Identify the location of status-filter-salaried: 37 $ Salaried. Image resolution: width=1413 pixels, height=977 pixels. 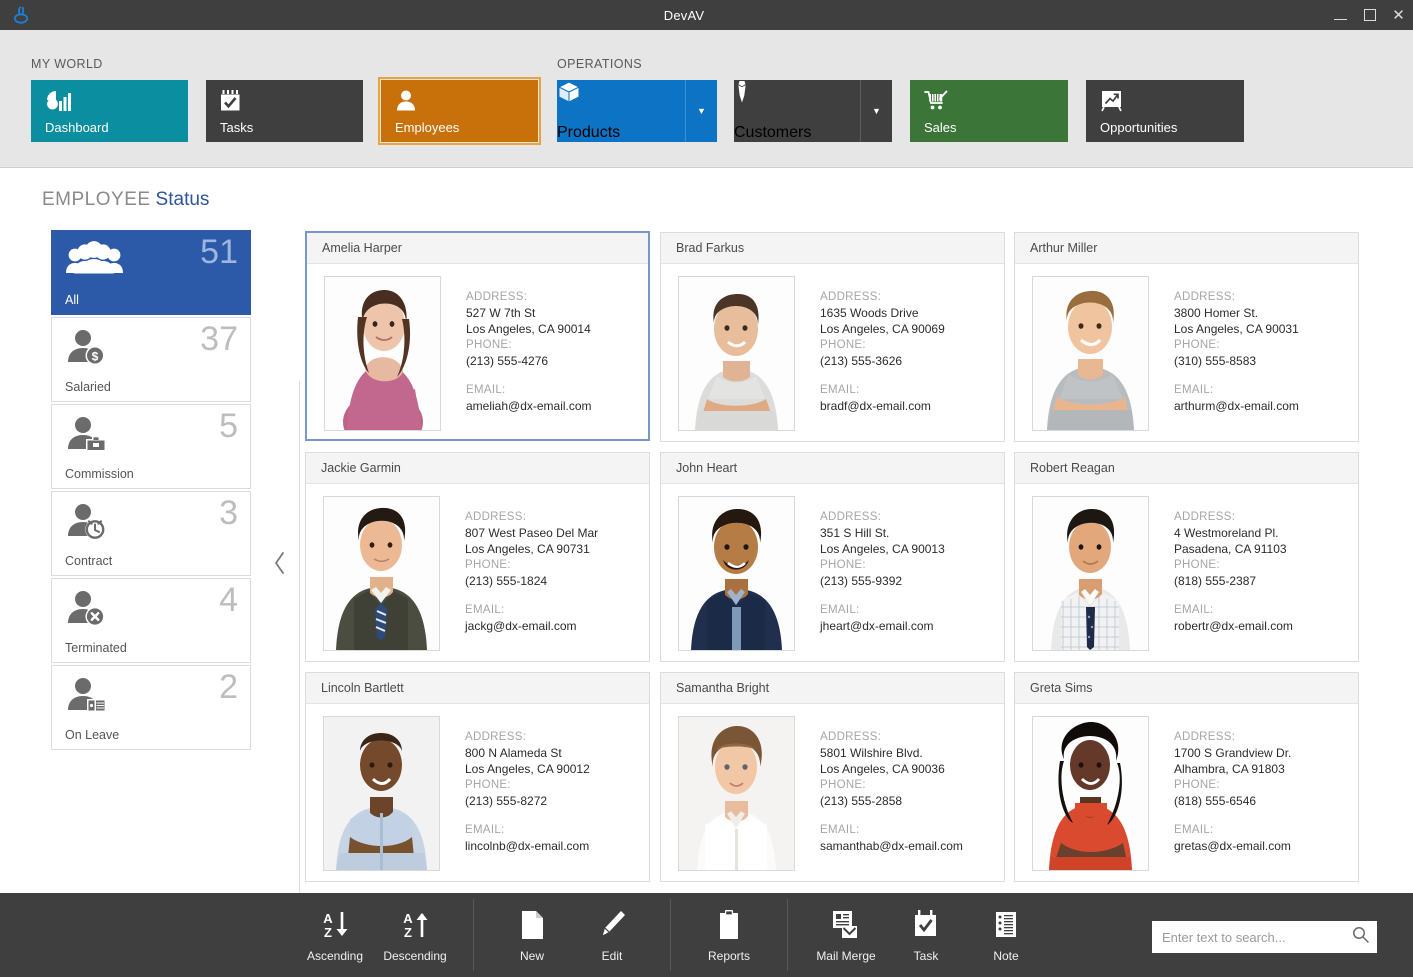
(151, 359).